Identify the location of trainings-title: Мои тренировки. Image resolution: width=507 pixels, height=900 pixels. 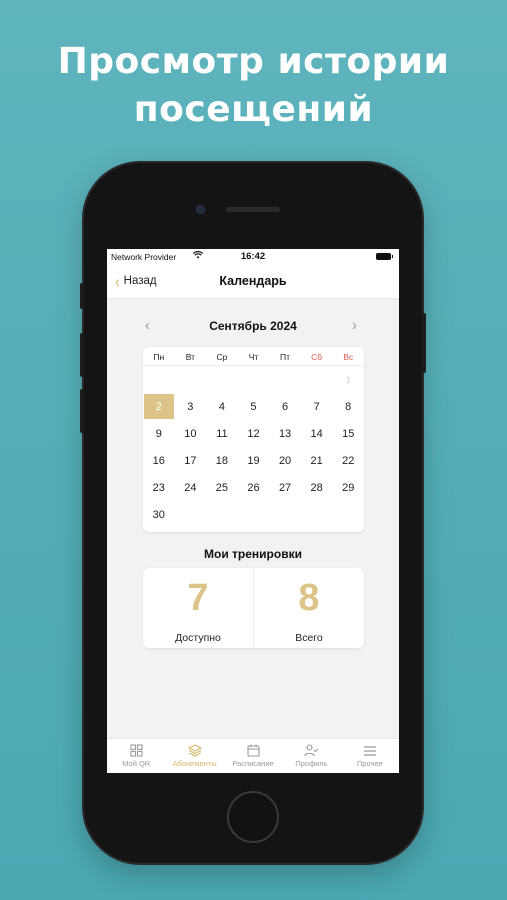
(253, 554).